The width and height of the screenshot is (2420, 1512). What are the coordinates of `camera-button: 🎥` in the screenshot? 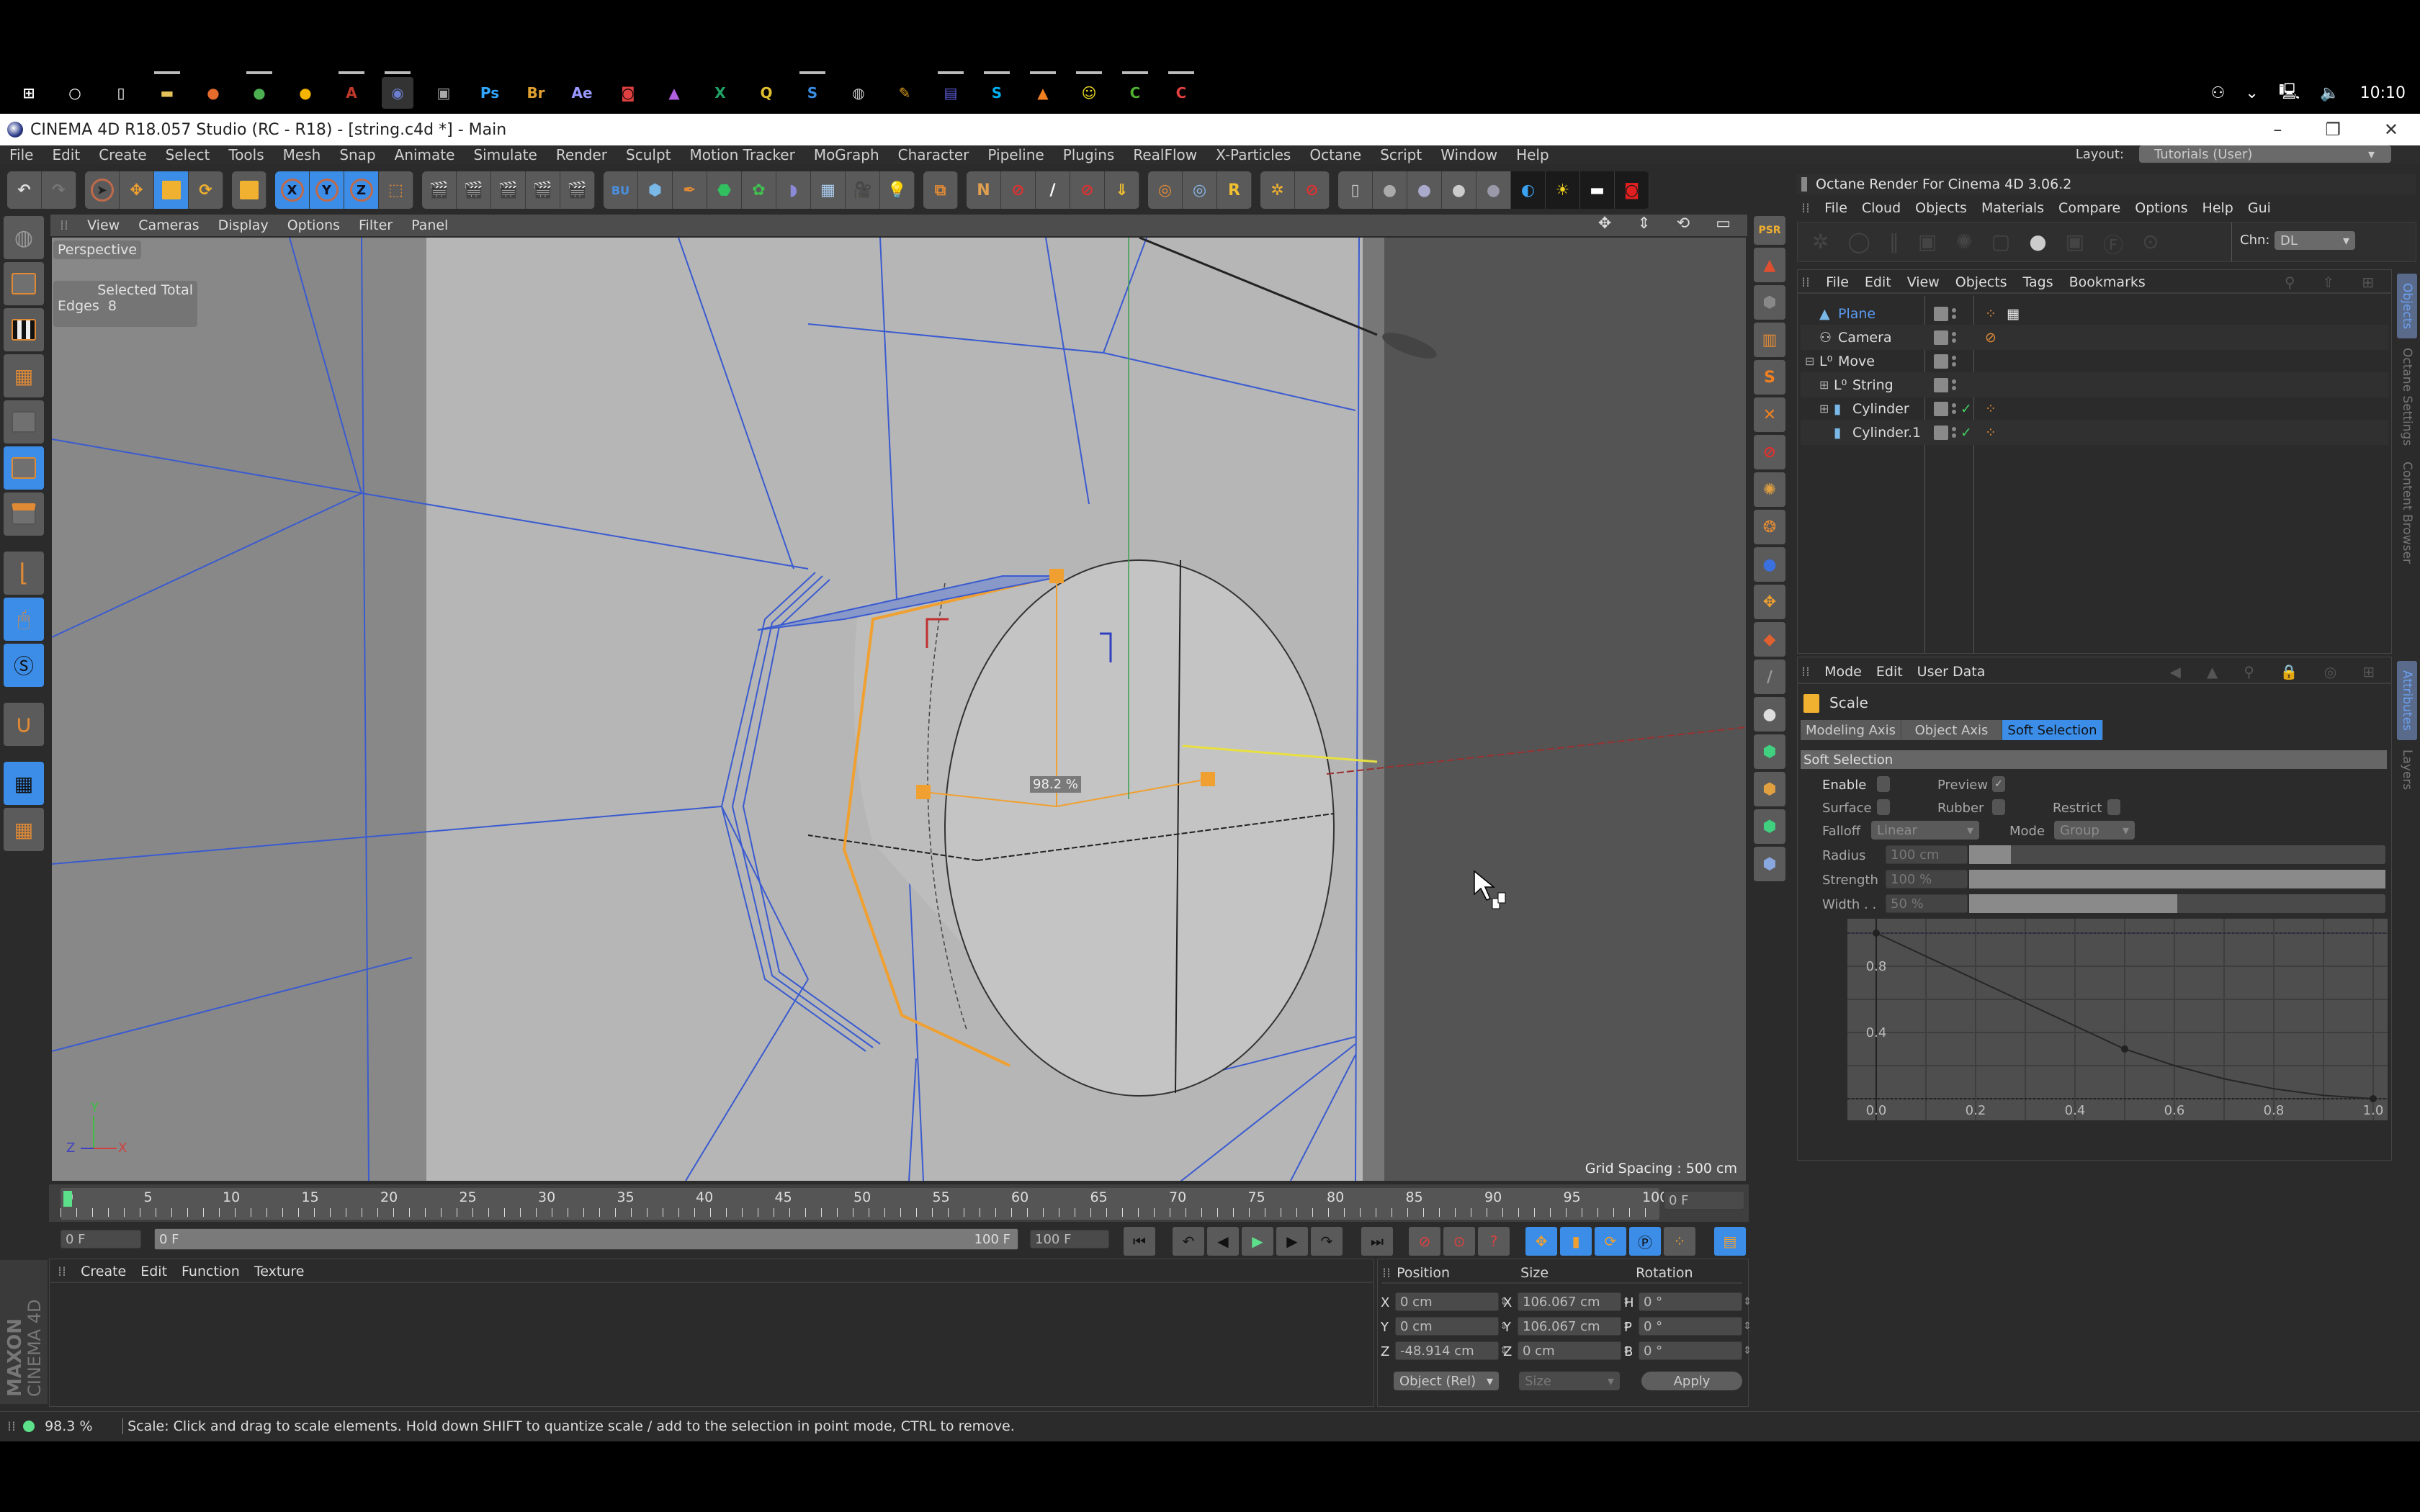 It's located at (863, 190).